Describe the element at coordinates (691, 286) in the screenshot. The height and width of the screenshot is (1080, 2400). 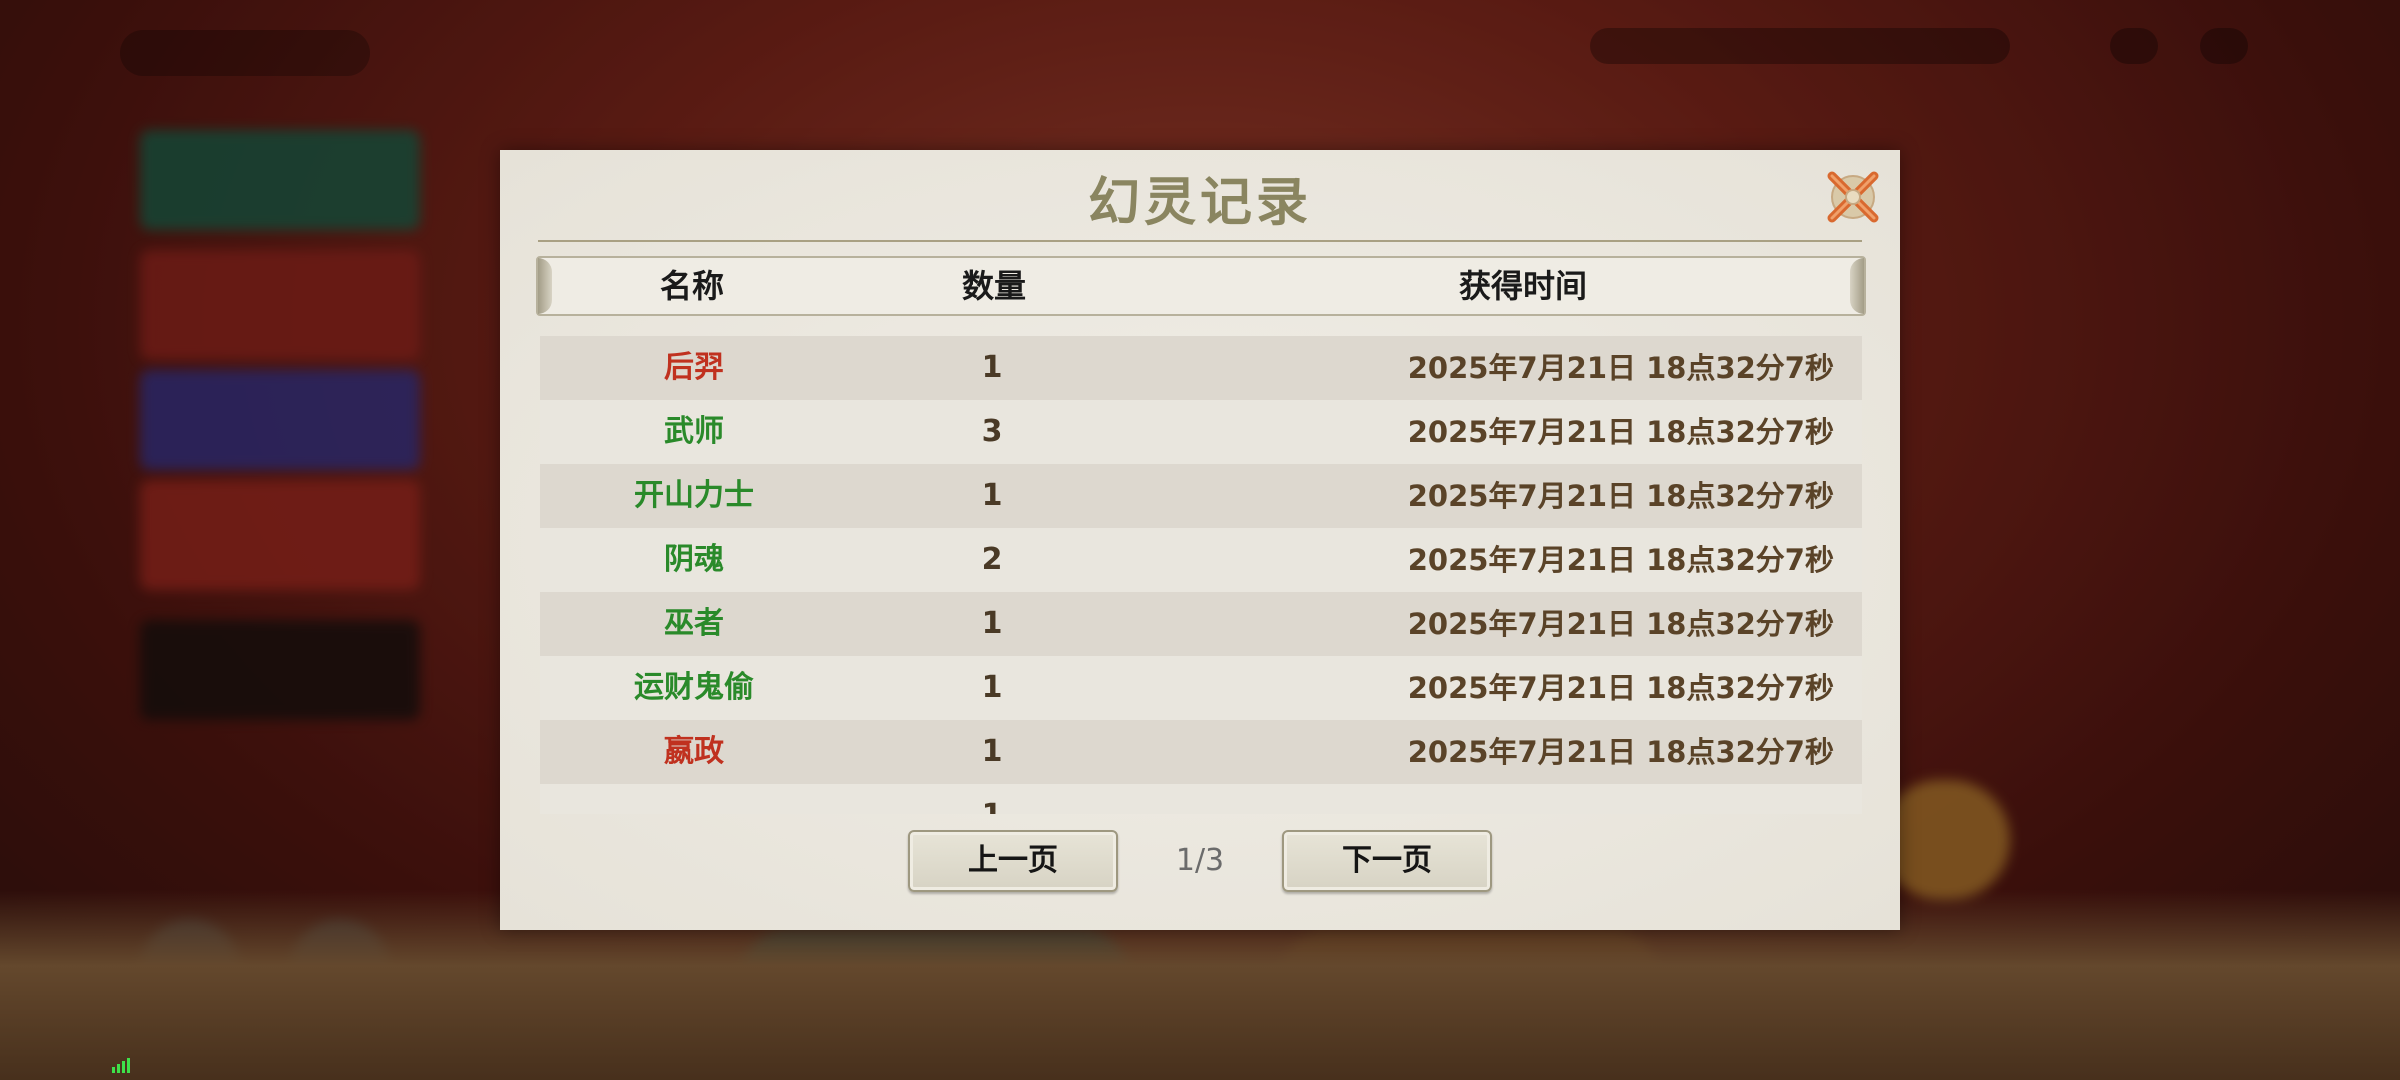
I see `header-name: 名称` at that location.